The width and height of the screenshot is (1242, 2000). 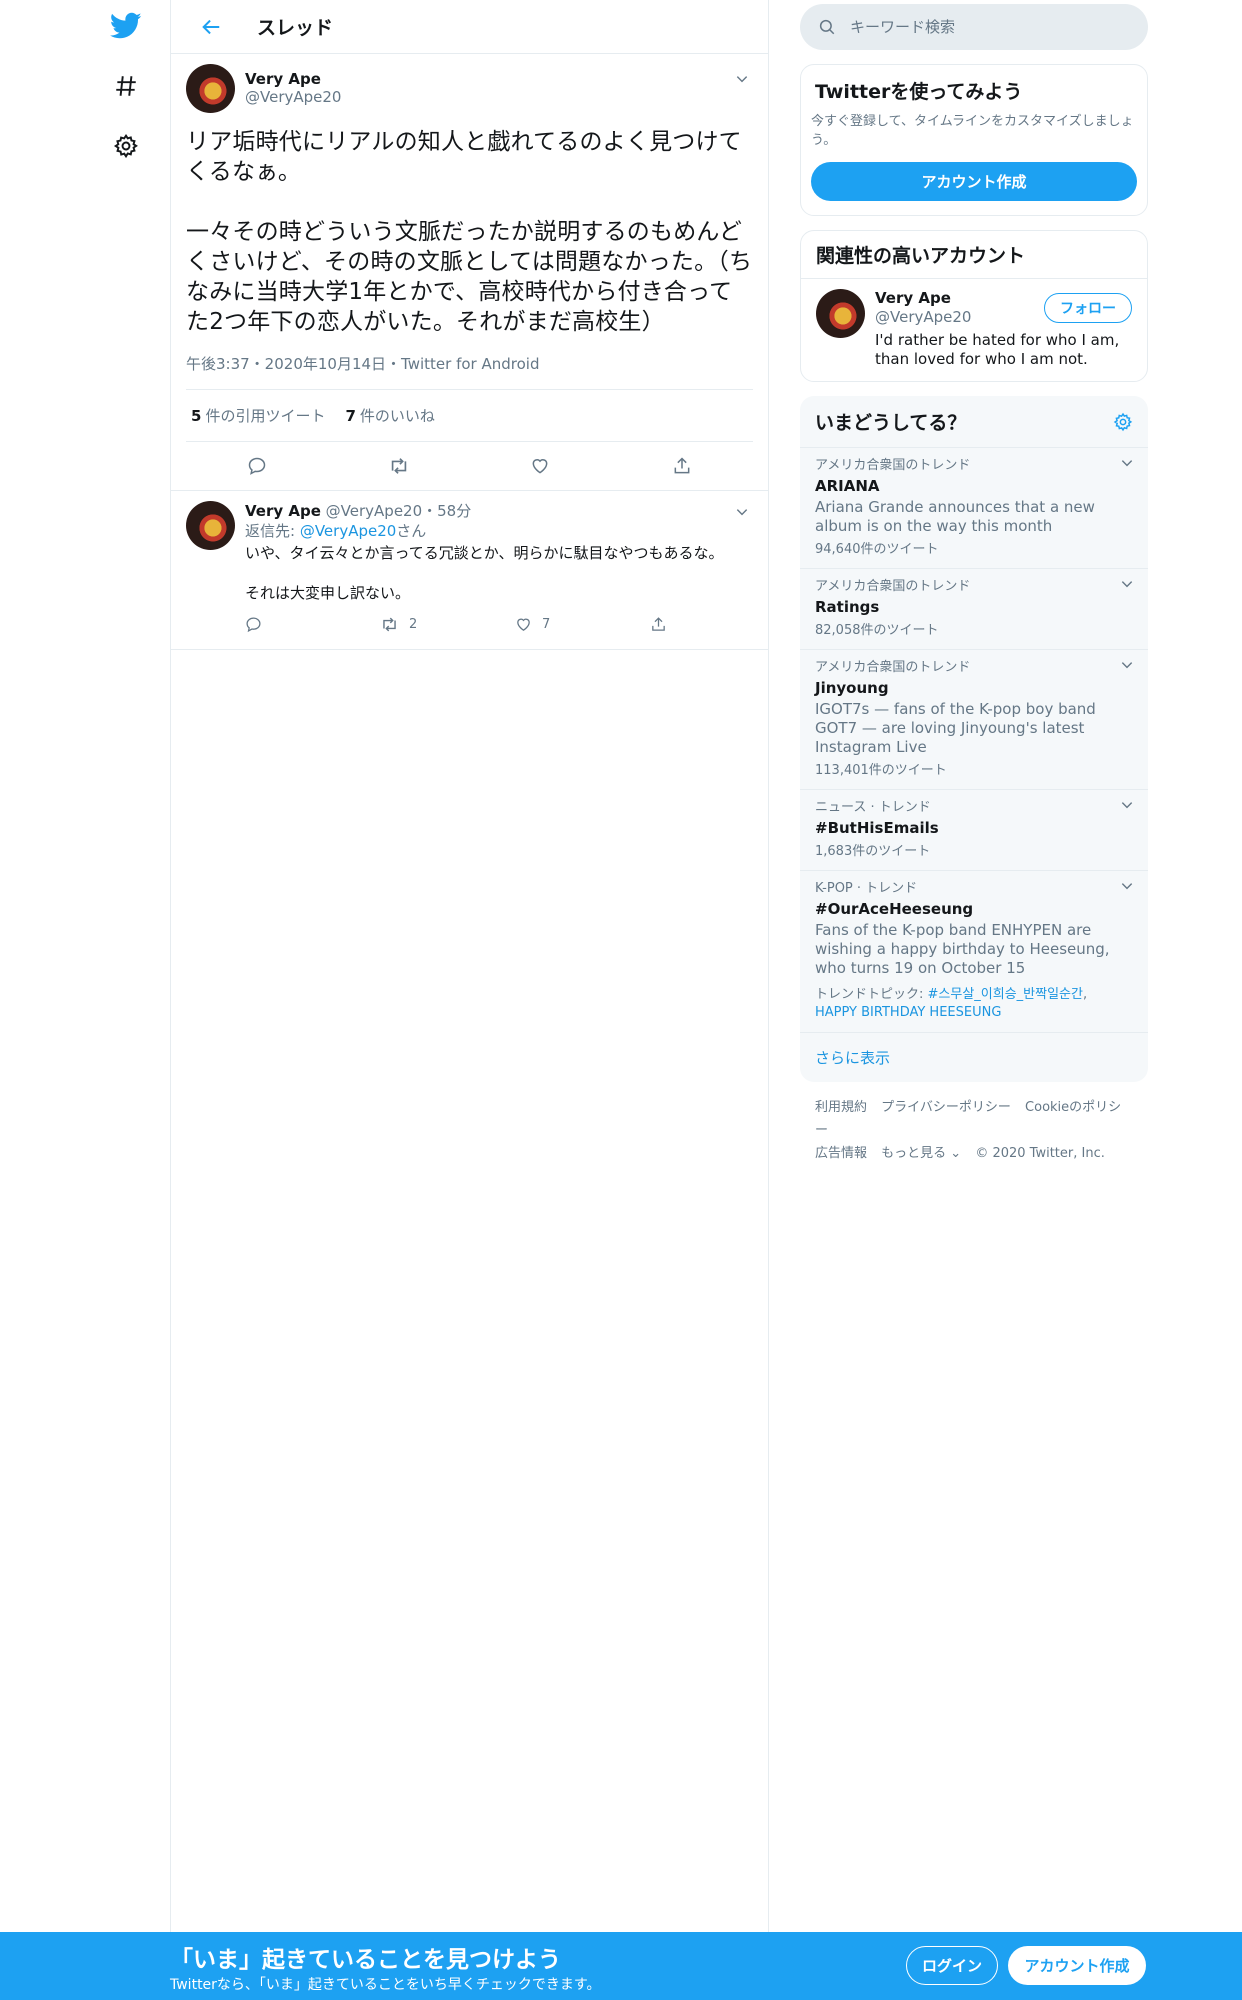 I want to click on create-account-button: アカウント作成, so click(x=974, y=181).